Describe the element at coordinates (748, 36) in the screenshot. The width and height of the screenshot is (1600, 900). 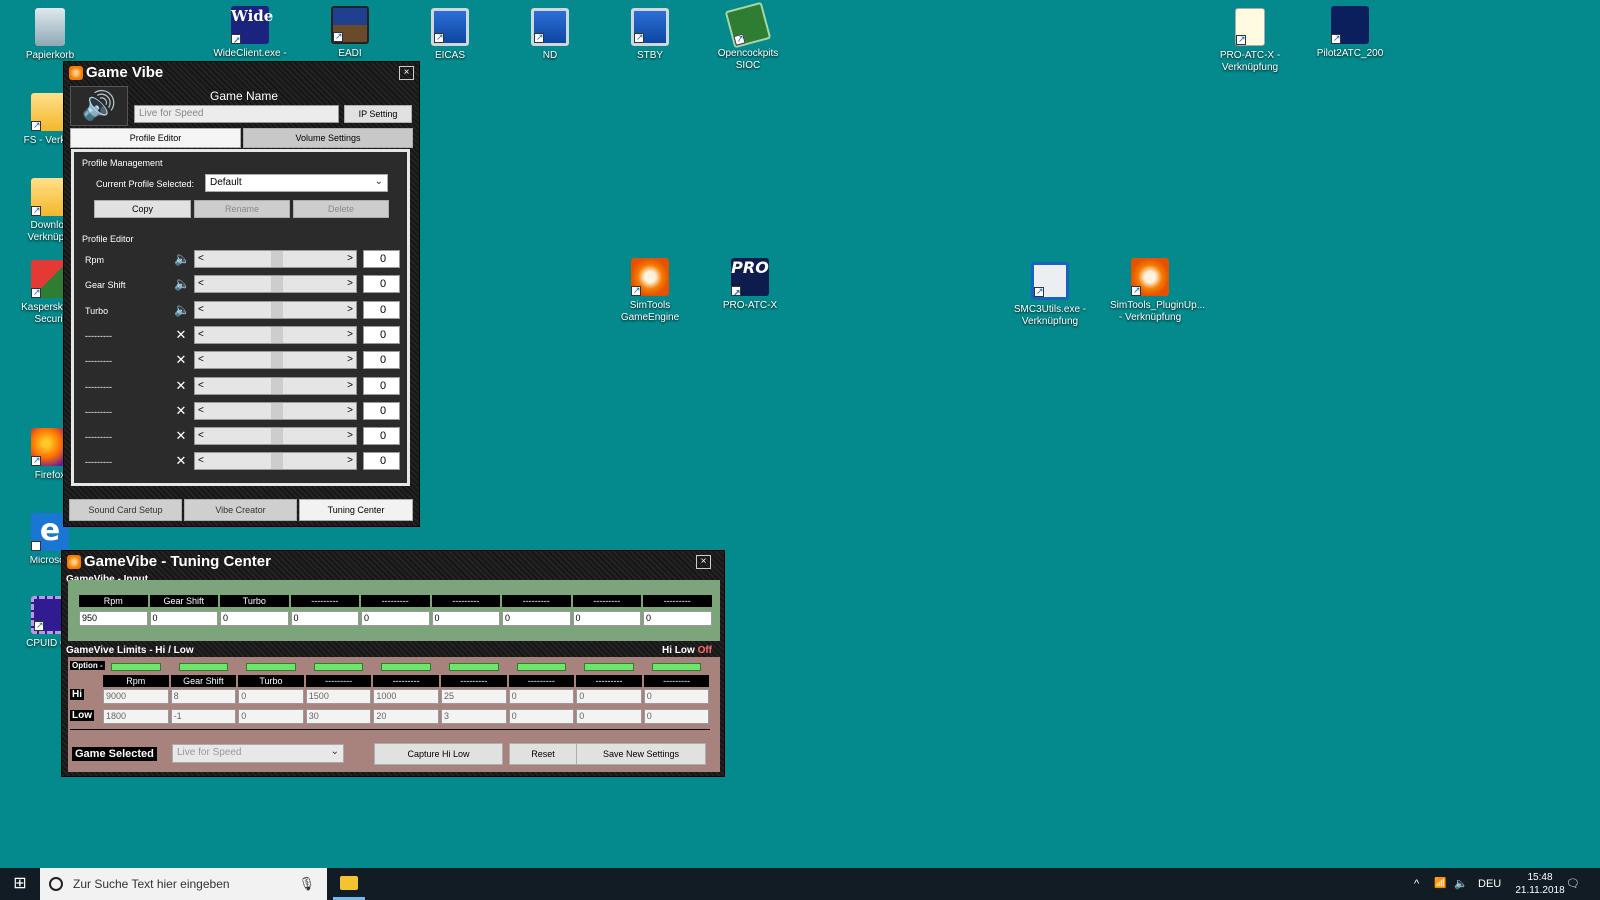
I see `desktop-icon: Opencockpits SIOC` at that location.